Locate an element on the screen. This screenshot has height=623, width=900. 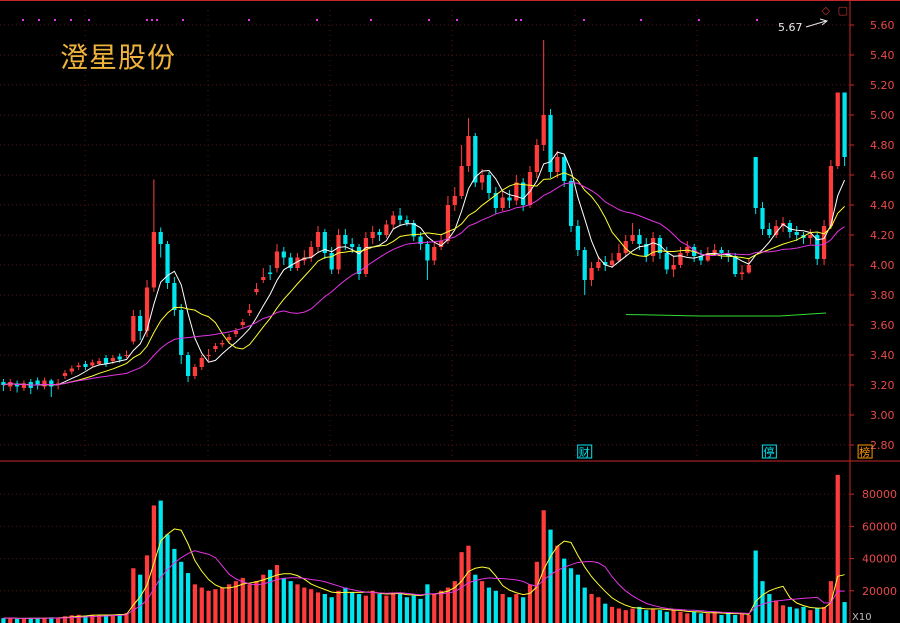
volume-tick-label: 60000 is located at coordinates (879, 526).